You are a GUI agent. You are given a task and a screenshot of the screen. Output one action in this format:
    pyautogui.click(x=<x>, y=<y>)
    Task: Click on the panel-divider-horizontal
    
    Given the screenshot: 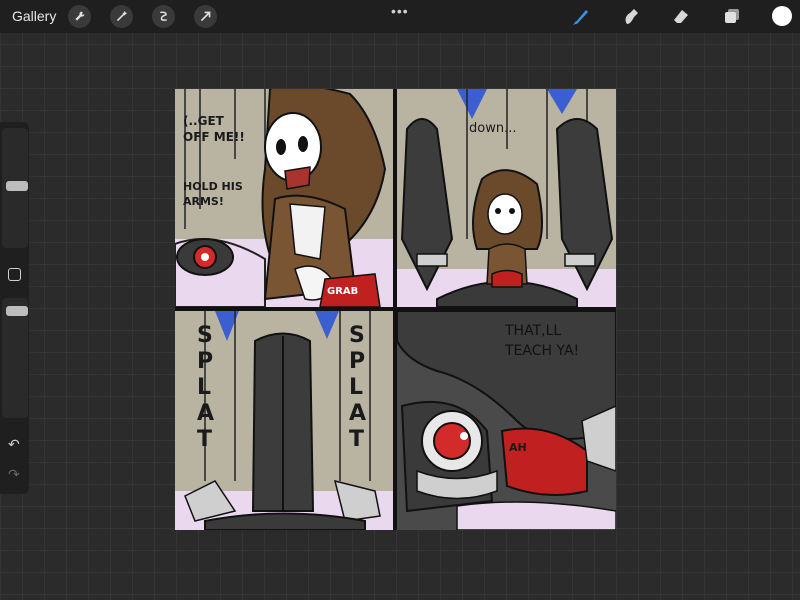 What is the action you would take?
    pyautogui.click(x=395, y=309)
    